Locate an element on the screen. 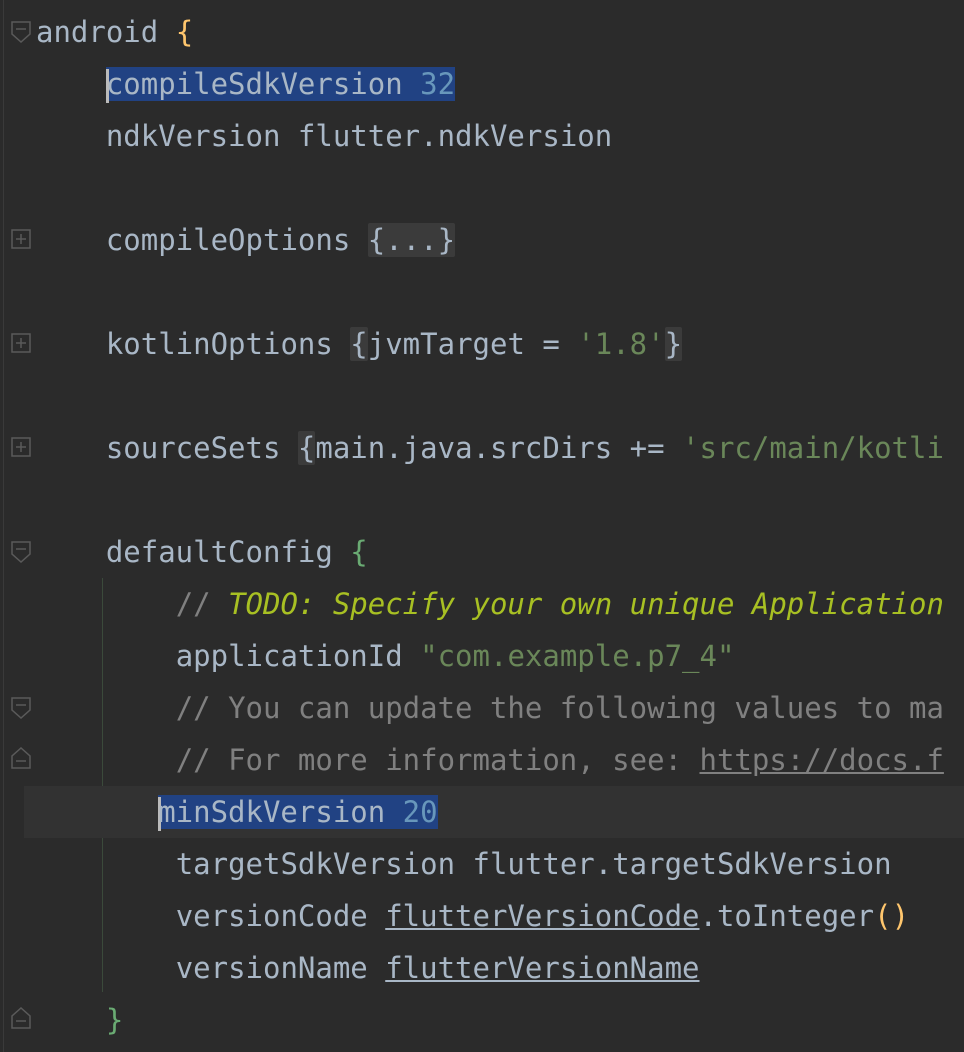 The image size is (964, 1052). comment-slashes: // is located at coordinates (202, 604).